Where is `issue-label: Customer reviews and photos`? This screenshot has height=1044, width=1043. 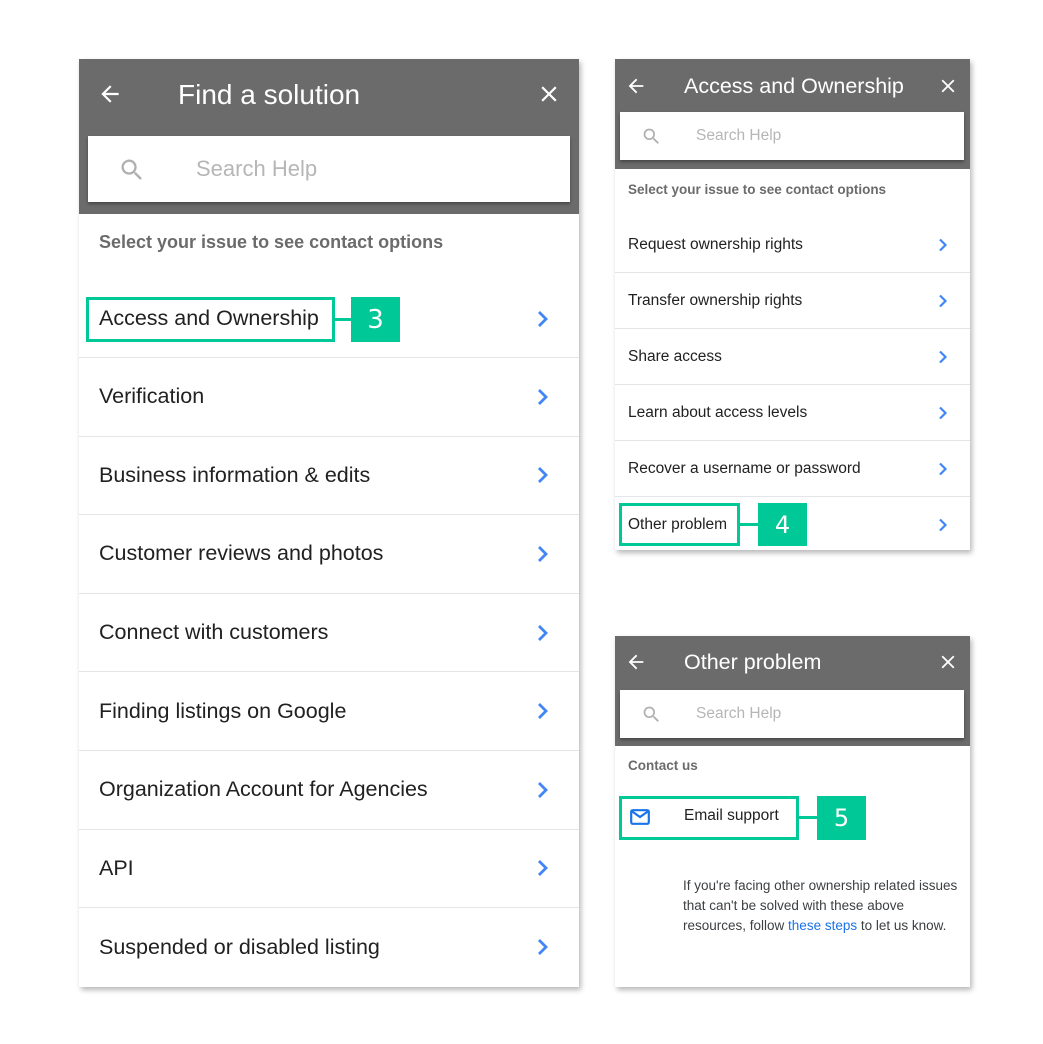 issue-label: Customer reviews and photos is located at coordinates (241, 553).